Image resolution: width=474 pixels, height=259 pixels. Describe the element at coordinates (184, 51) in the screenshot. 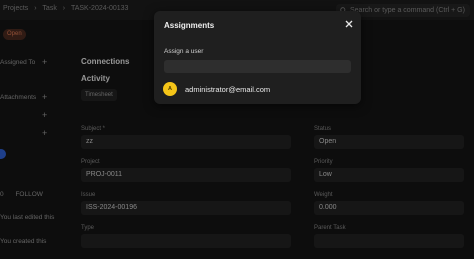

I see `assign-user-label: Assign a user` at that location.